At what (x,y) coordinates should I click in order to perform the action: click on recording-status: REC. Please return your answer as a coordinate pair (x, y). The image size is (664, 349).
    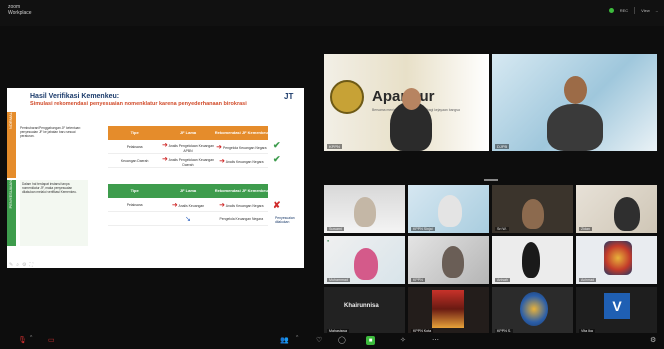
    Looking at the image, I should click on (624, 10).